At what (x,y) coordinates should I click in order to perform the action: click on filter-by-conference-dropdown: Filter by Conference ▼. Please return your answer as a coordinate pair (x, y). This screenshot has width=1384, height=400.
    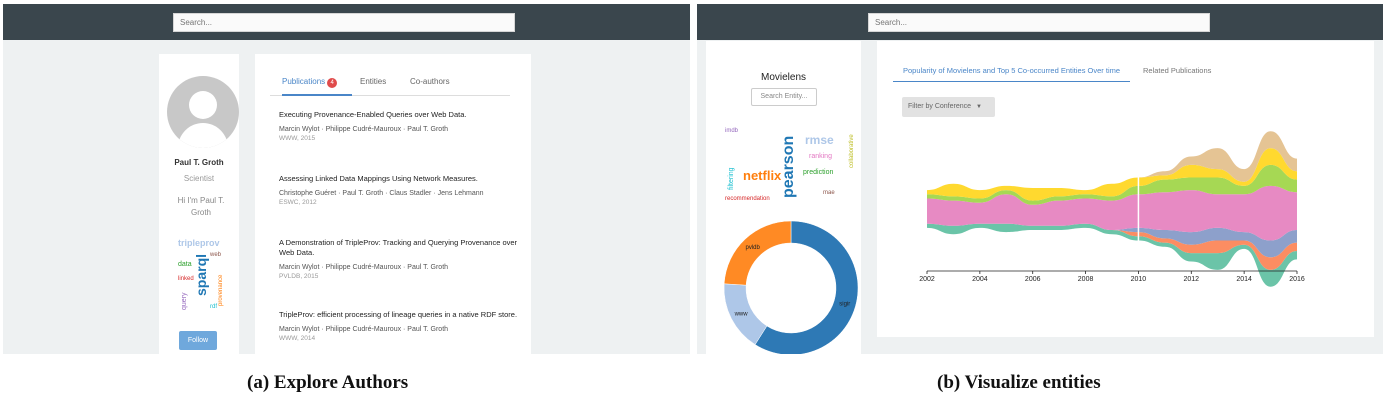
    Looking at the image, I should click on (948, 107).